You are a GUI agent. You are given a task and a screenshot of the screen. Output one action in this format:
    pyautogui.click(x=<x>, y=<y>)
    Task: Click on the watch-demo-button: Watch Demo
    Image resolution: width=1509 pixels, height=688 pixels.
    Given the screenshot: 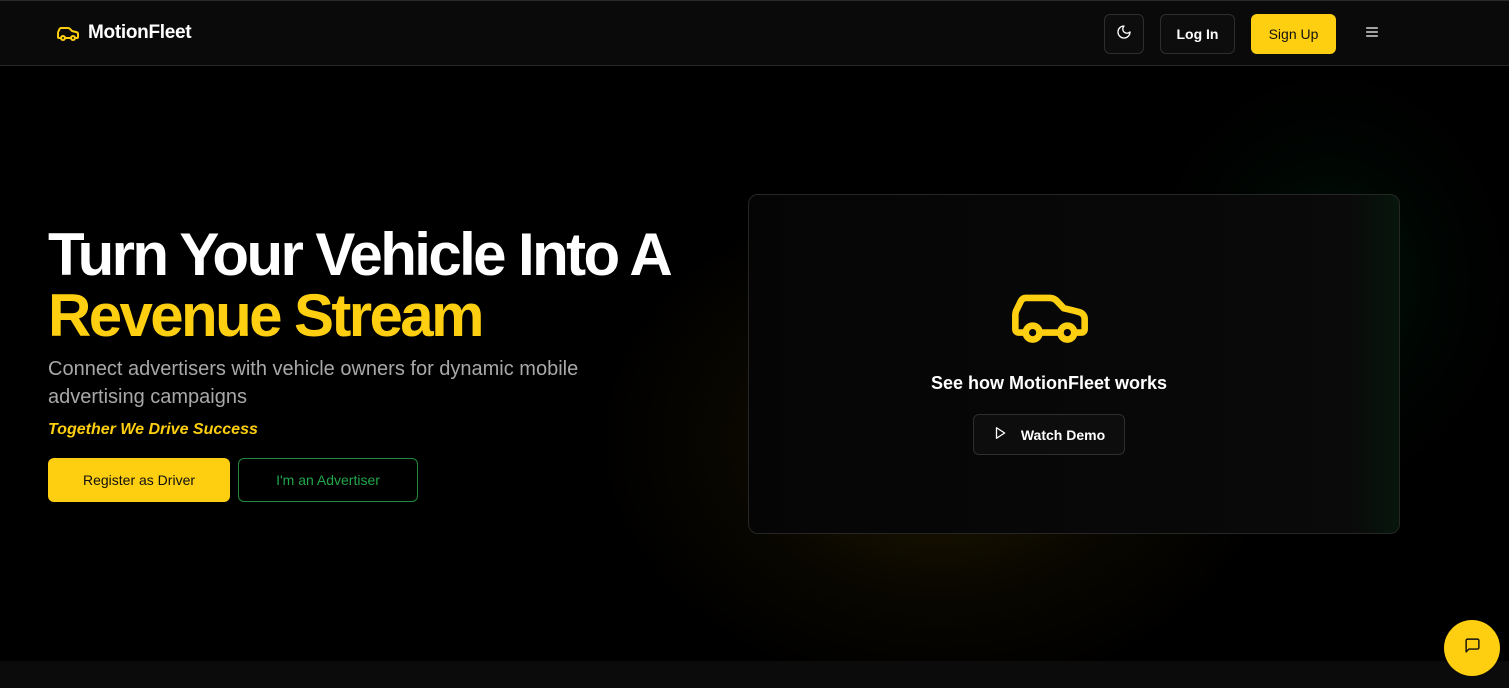 What is the action you would take?
    pyautogui.click(x=1049, y=434)
    